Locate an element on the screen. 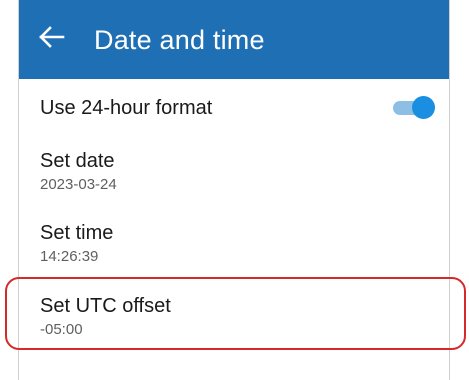  toggle-thumb is located at coordinates (423, 107).